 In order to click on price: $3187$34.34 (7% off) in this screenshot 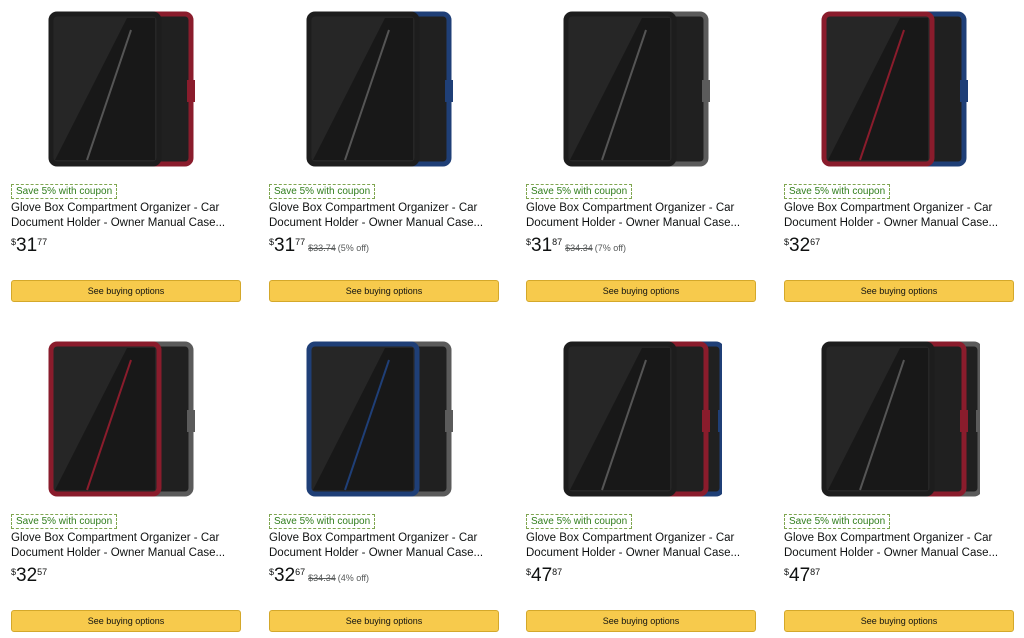, I will do `click(576, 248)`.